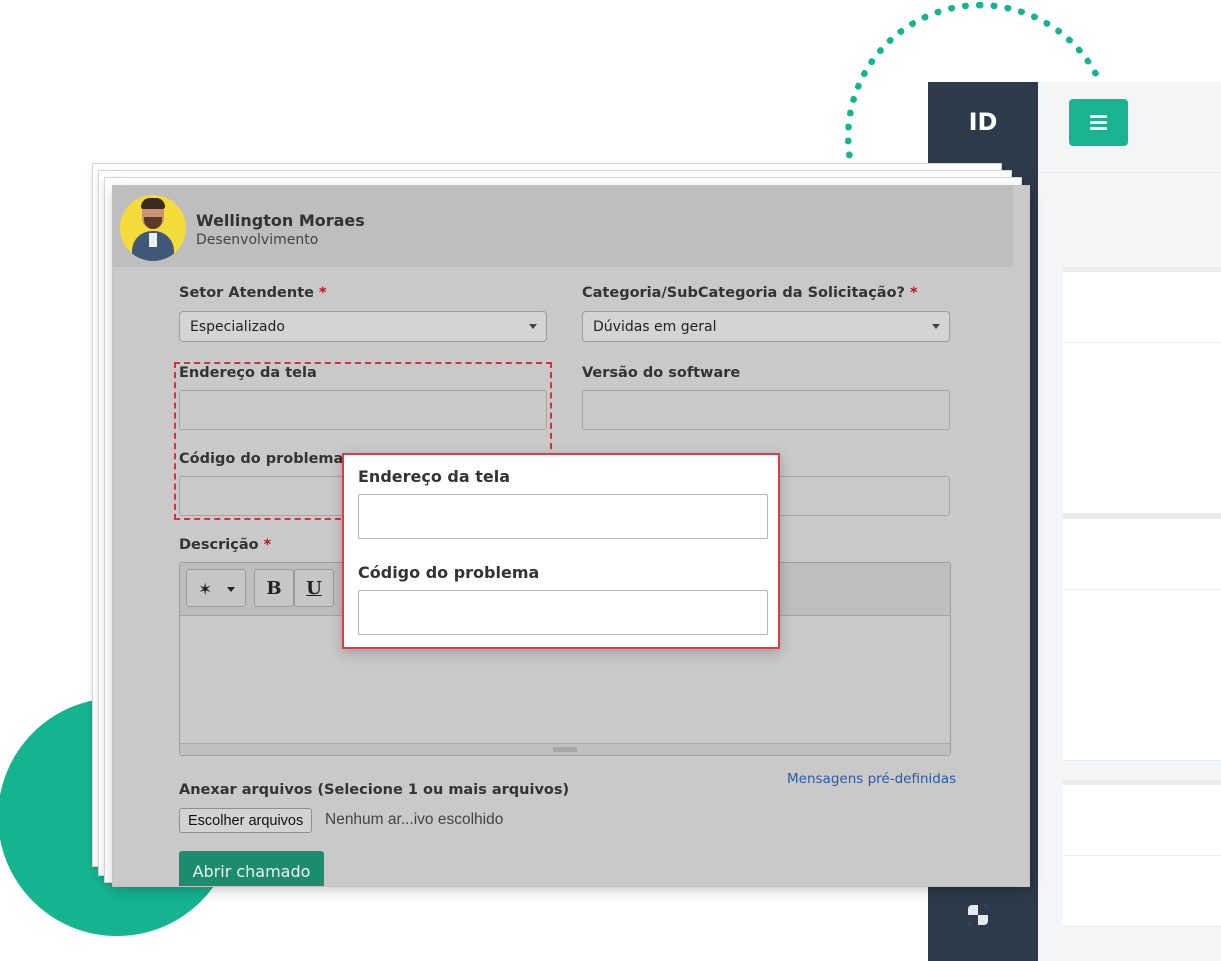 Image resolution: width=1221 pixels, height=961 pixels. Describe the element at coordinates (434, 476) in the screenshot. I see `popup-endereco-label: Endereço da tela` at that location.